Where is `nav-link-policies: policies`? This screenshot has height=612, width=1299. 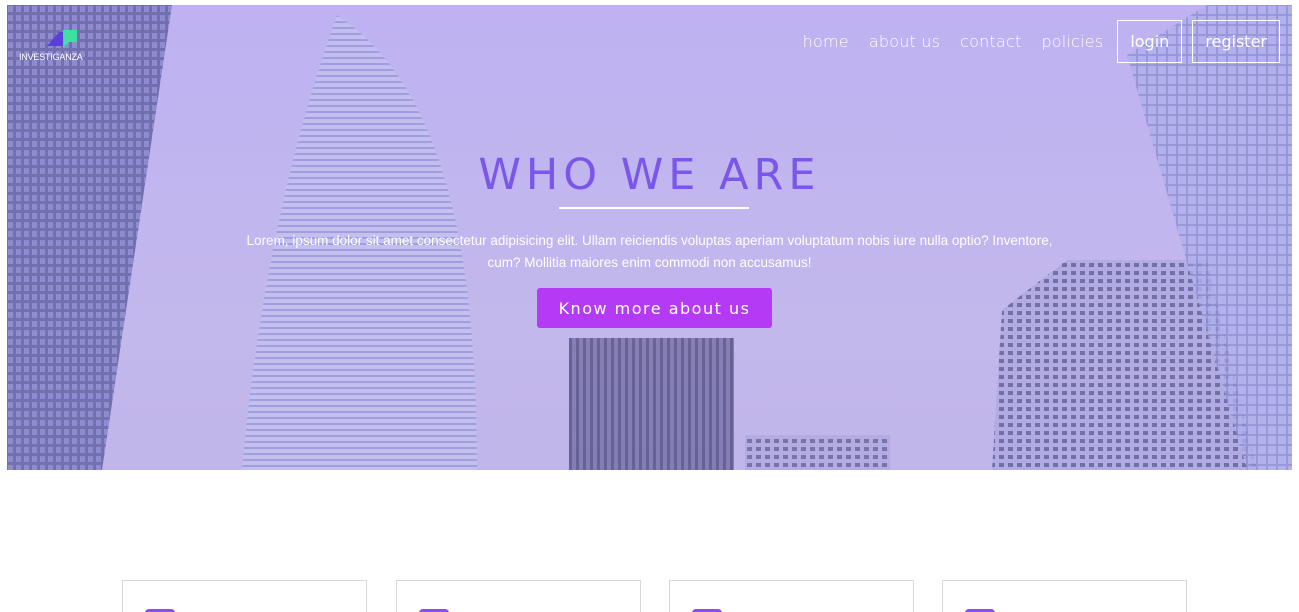
nav-link-policies: policies is located at coordinates (1072, 41).